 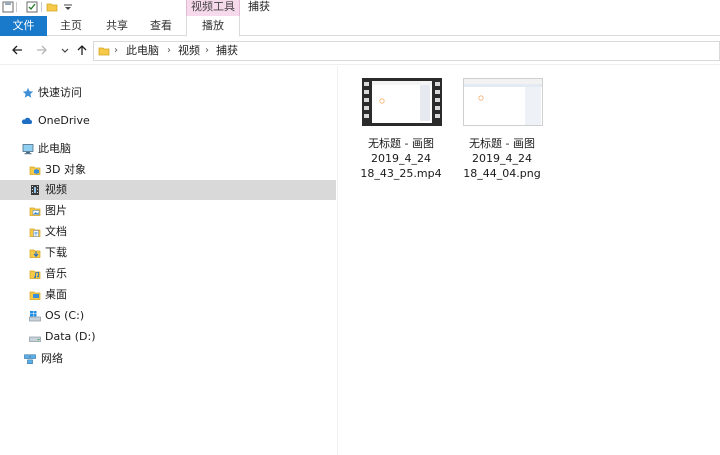 I want to click on file-name: 无标题 - 画图 2019_4_24 18_44_04.png, so click(x=502, y=158).